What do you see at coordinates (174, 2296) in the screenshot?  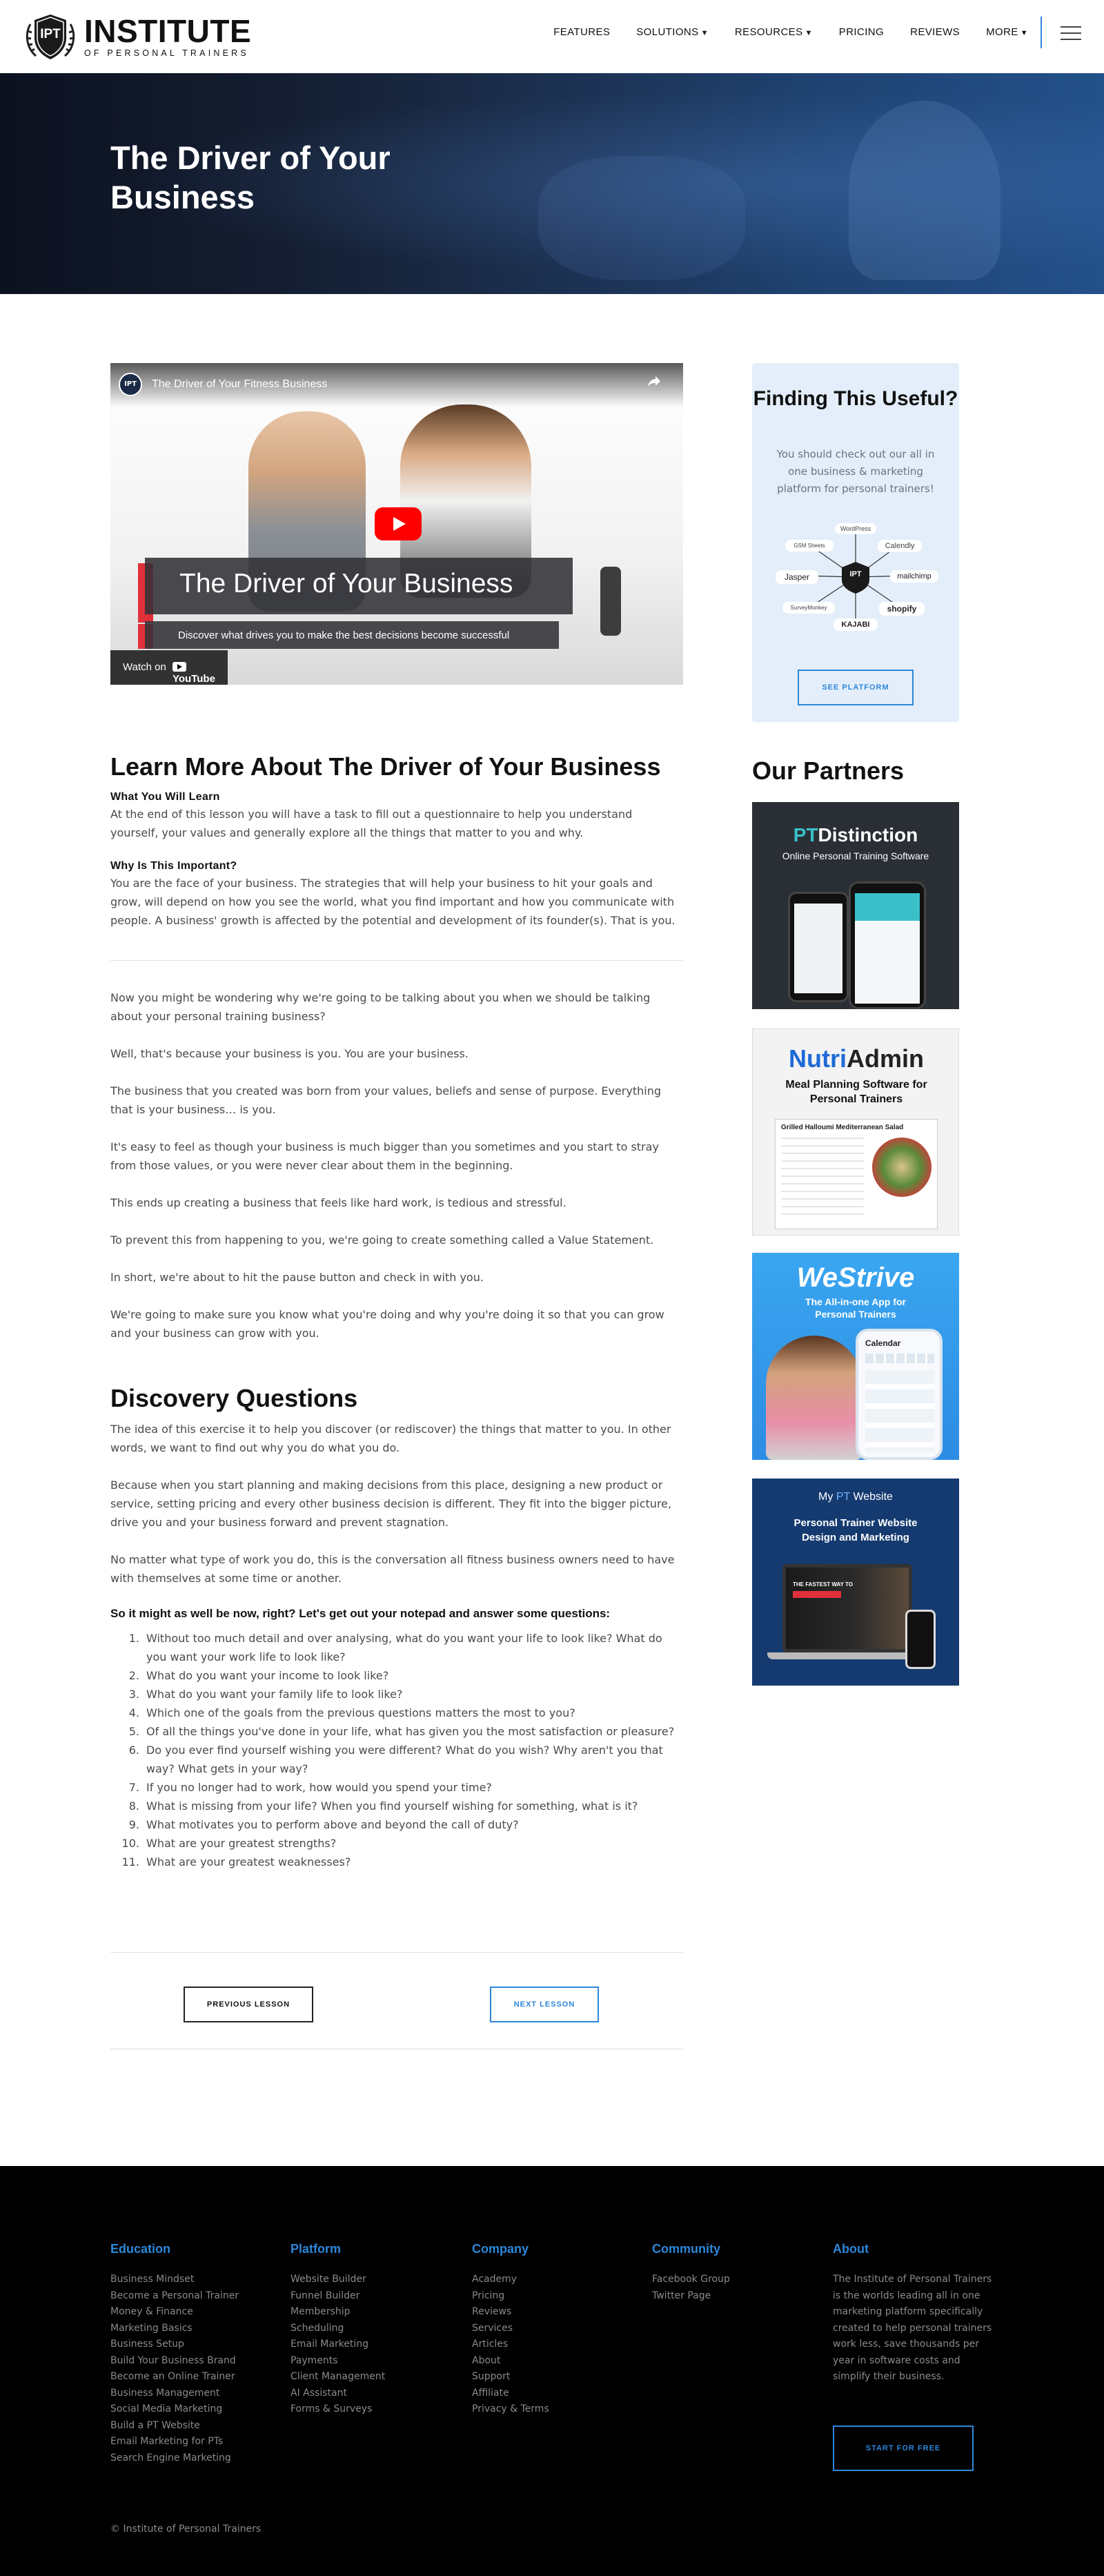 I see `footer-link: Become a Personal Trainer` at bounding box center [174, 2296].